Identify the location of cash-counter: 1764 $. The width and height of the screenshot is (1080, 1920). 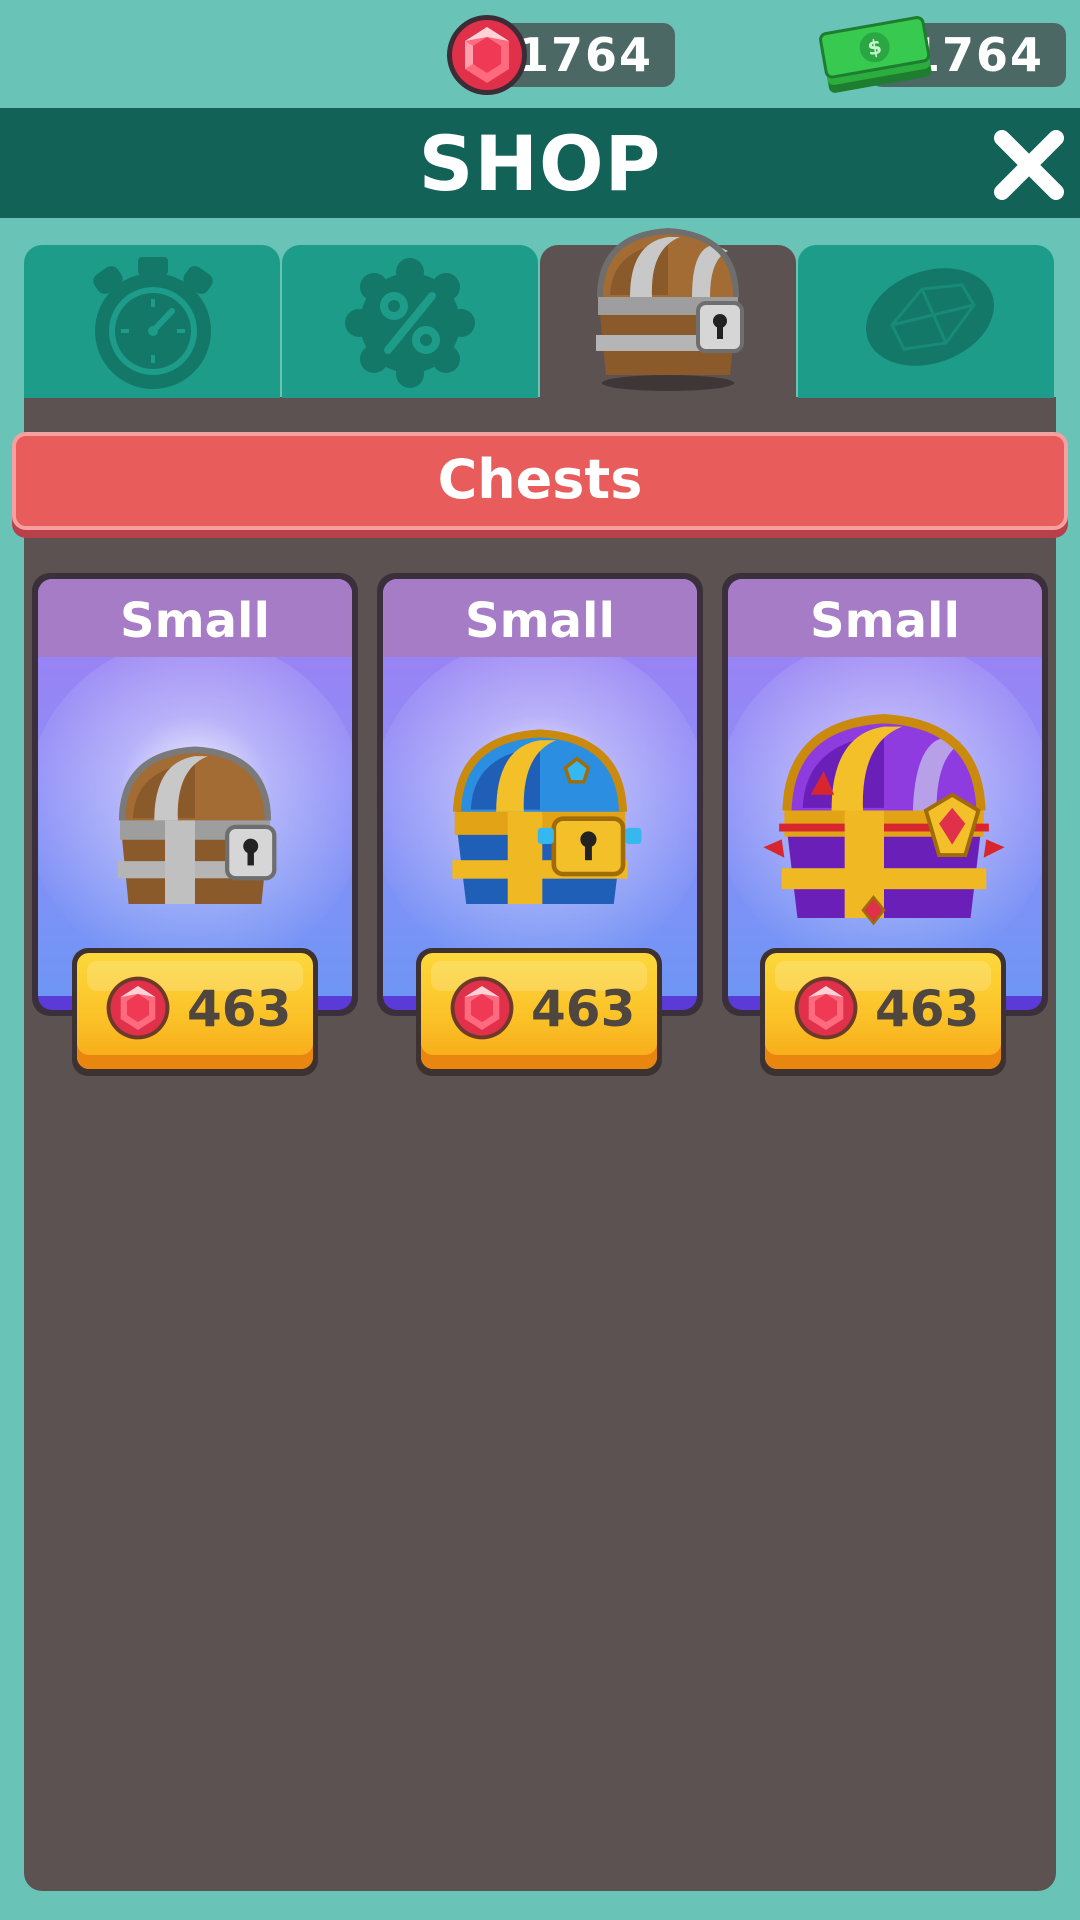
(942, 54).